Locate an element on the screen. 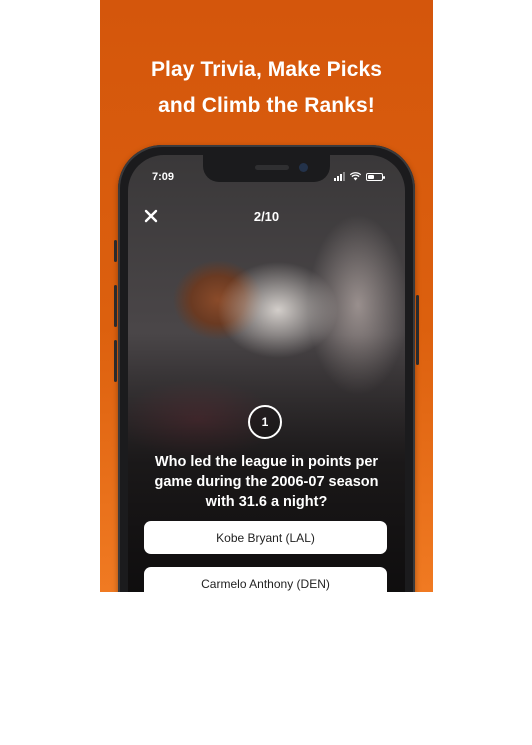 The width and height of the screenshot is (532, 745). status-icons is located at coordinates (359, 176).